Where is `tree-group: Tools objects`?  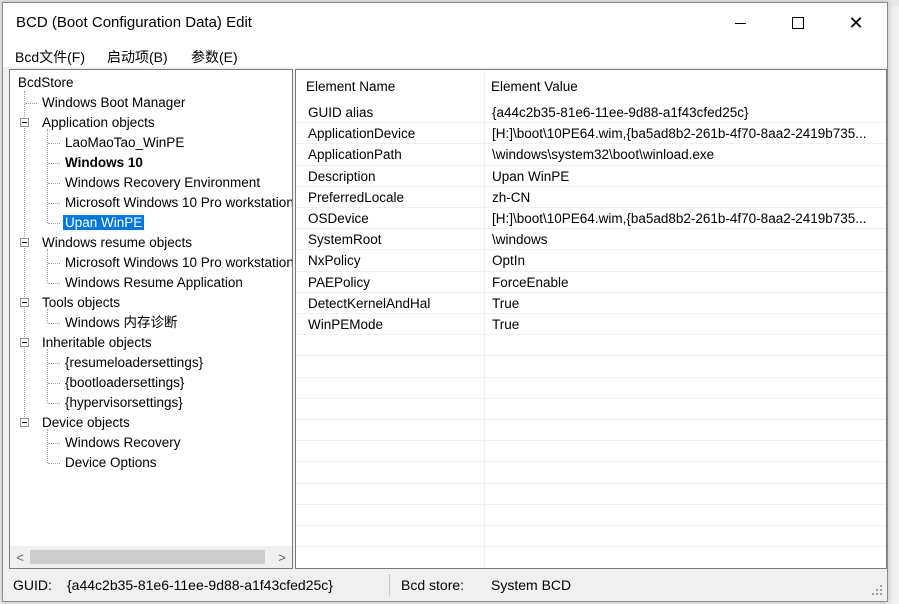
tree-group: Tools objects is located at coordinates (81, 303).